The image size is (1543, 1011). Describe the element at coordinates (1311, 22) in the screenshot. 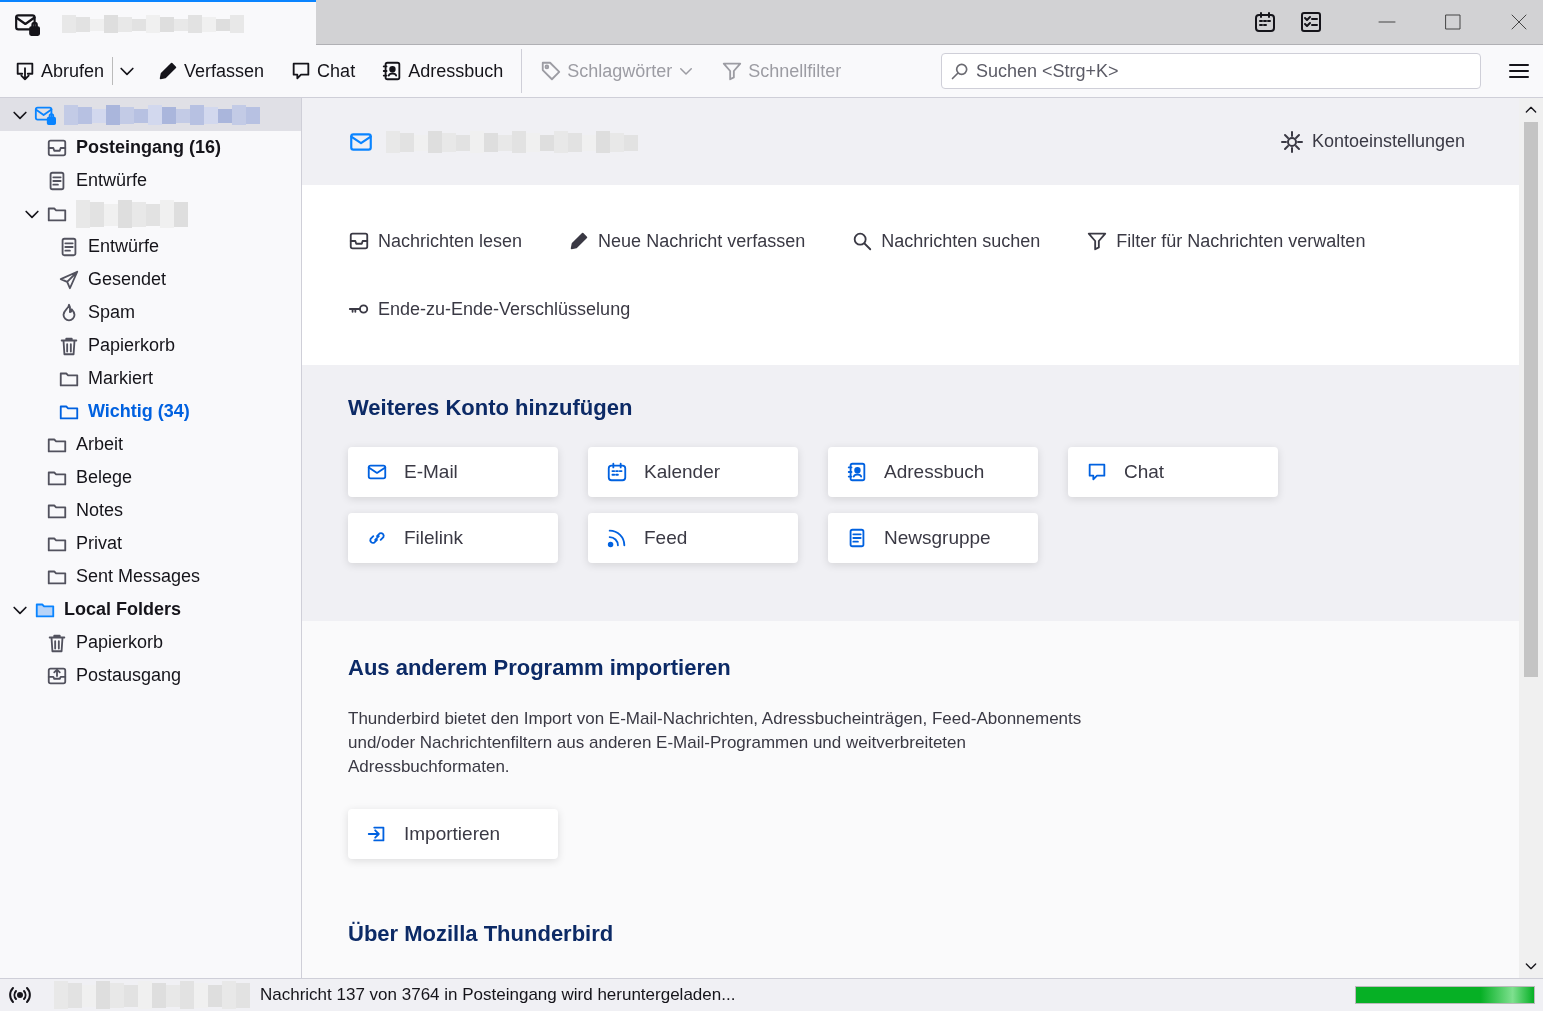

I see `checklist-icon` at that location.